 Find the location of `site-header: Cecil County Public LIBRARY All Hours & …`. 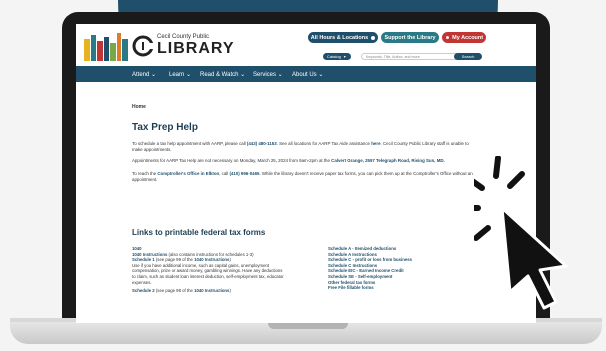

site-header: Cecil County Public LIBRARY All Hours & … is located at coordinates (306, 45).